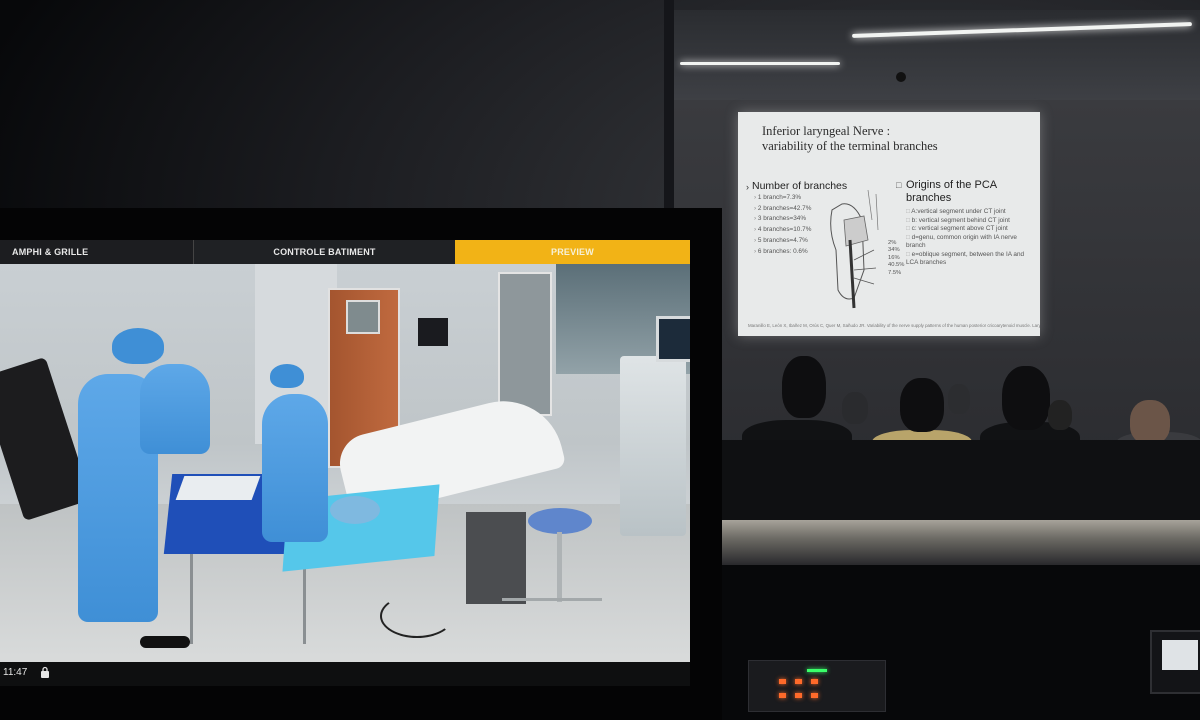 This screenshot has width=1200, height=720. Describe the element at coordinates (782, 241) in the screenshot. I see `list-item: 5 branches=4.7%` at that location.